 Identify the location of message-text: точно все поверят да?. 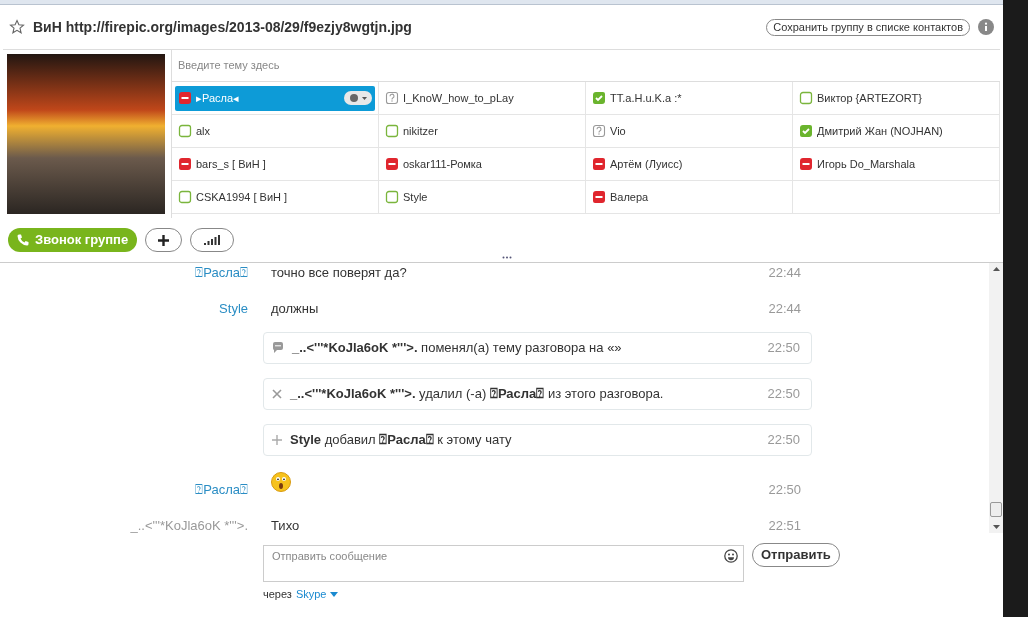
(339, 273).